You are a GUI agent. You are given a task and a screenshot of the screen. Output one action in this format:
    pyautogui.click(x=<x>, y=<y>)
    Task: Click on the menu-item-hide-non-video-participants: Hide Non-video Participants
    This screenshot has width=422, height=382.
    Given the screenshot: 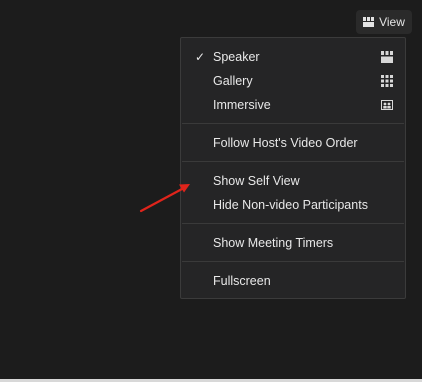 What is the action you would take?
    pyautogui.click(x=293, y=205)
    